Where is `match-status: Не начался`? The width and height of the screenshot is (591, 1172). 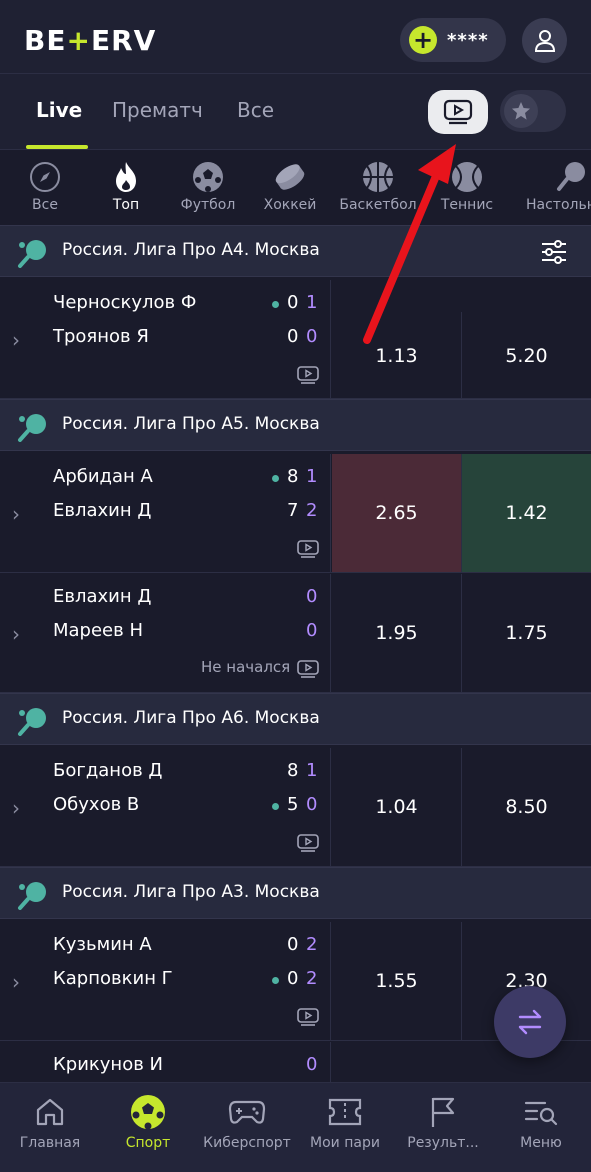
match-status: Не начался is located at coordinates (246, 667).